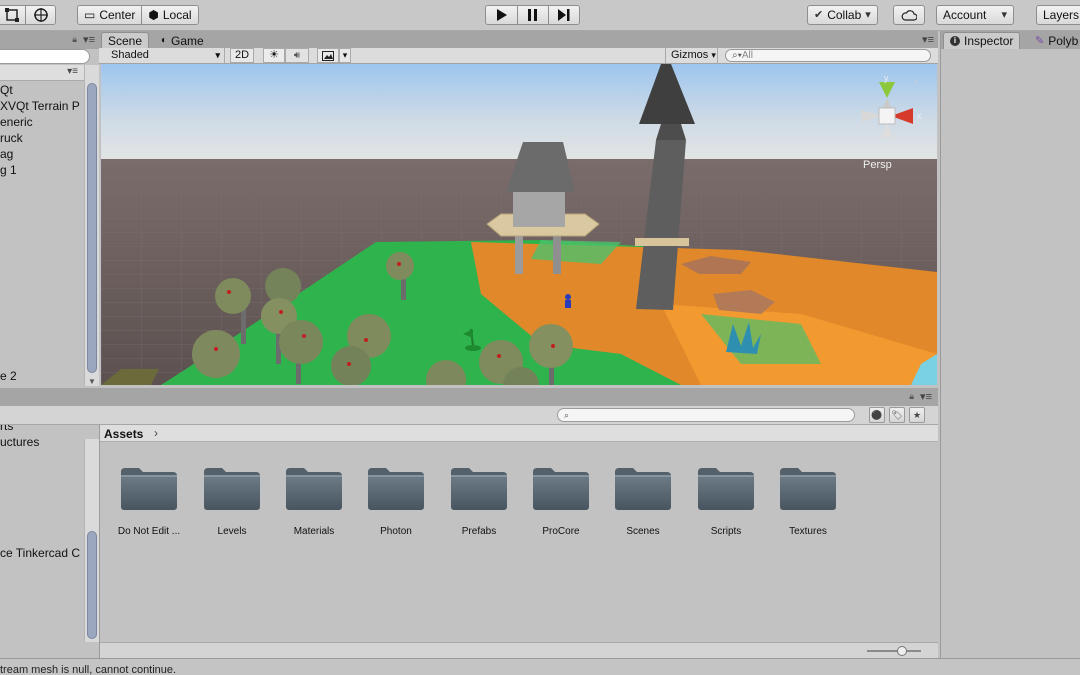 This screenshot has height=675, width=1080. Describe the element at coordinates (92, 381) in the screenshot. I see `scroll-down-icon: ▼` at that location.